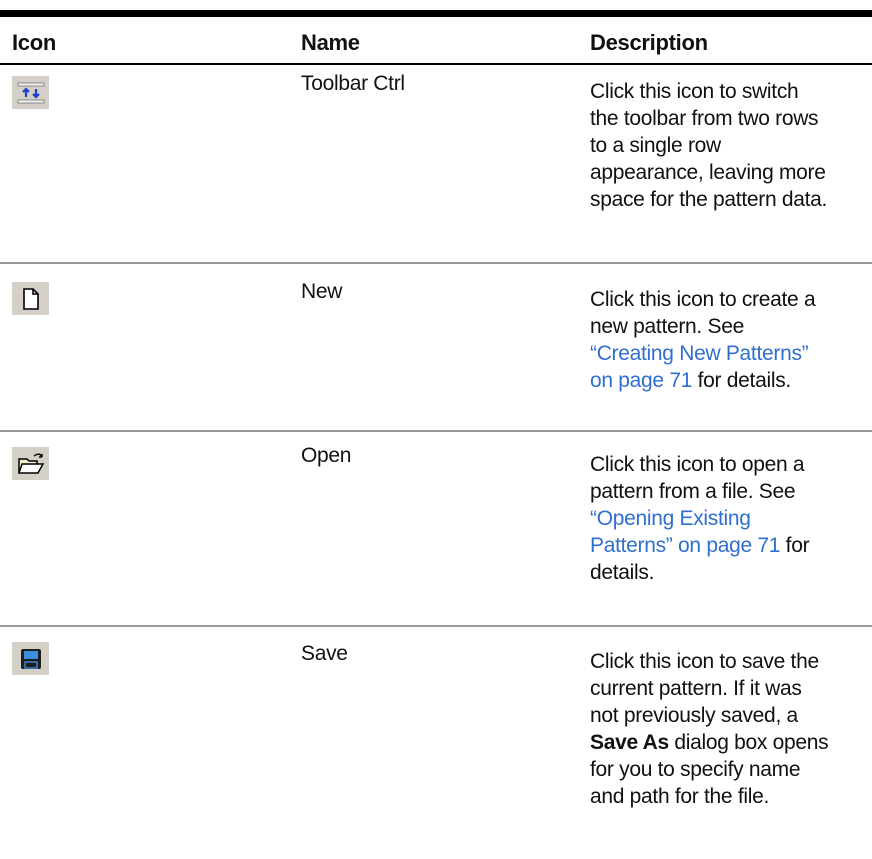  What do you see at coordinates (353, 83) in the screenshot?
I see `row-name: Toolbar Ctrl` at bounding box center [353, 83].